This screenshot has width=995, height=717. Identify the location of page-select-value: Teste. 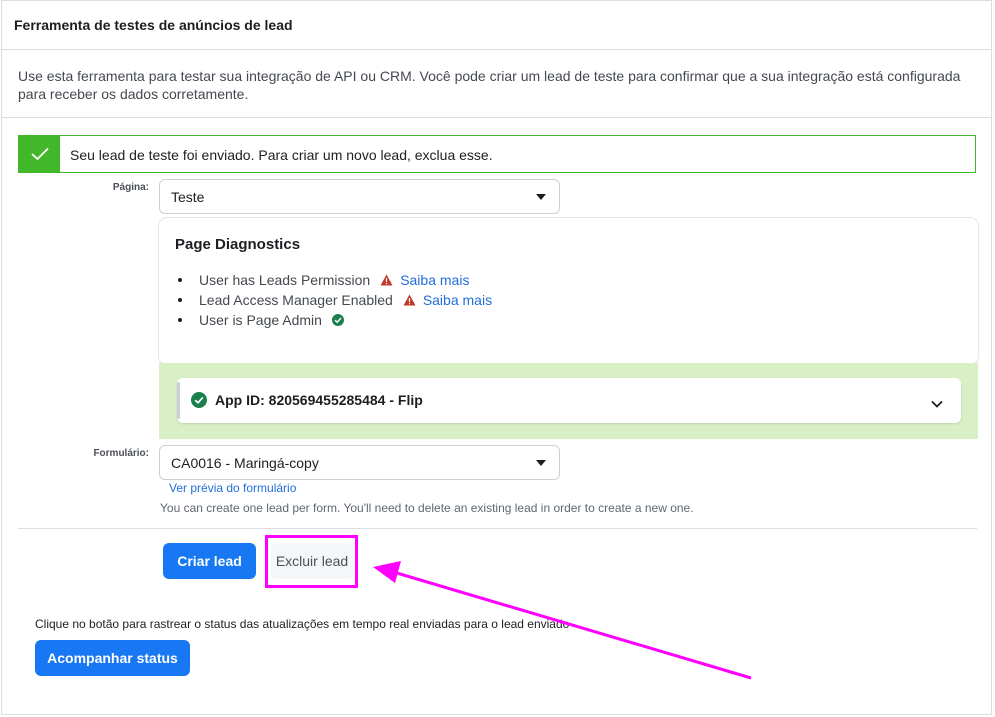
(188, 197).